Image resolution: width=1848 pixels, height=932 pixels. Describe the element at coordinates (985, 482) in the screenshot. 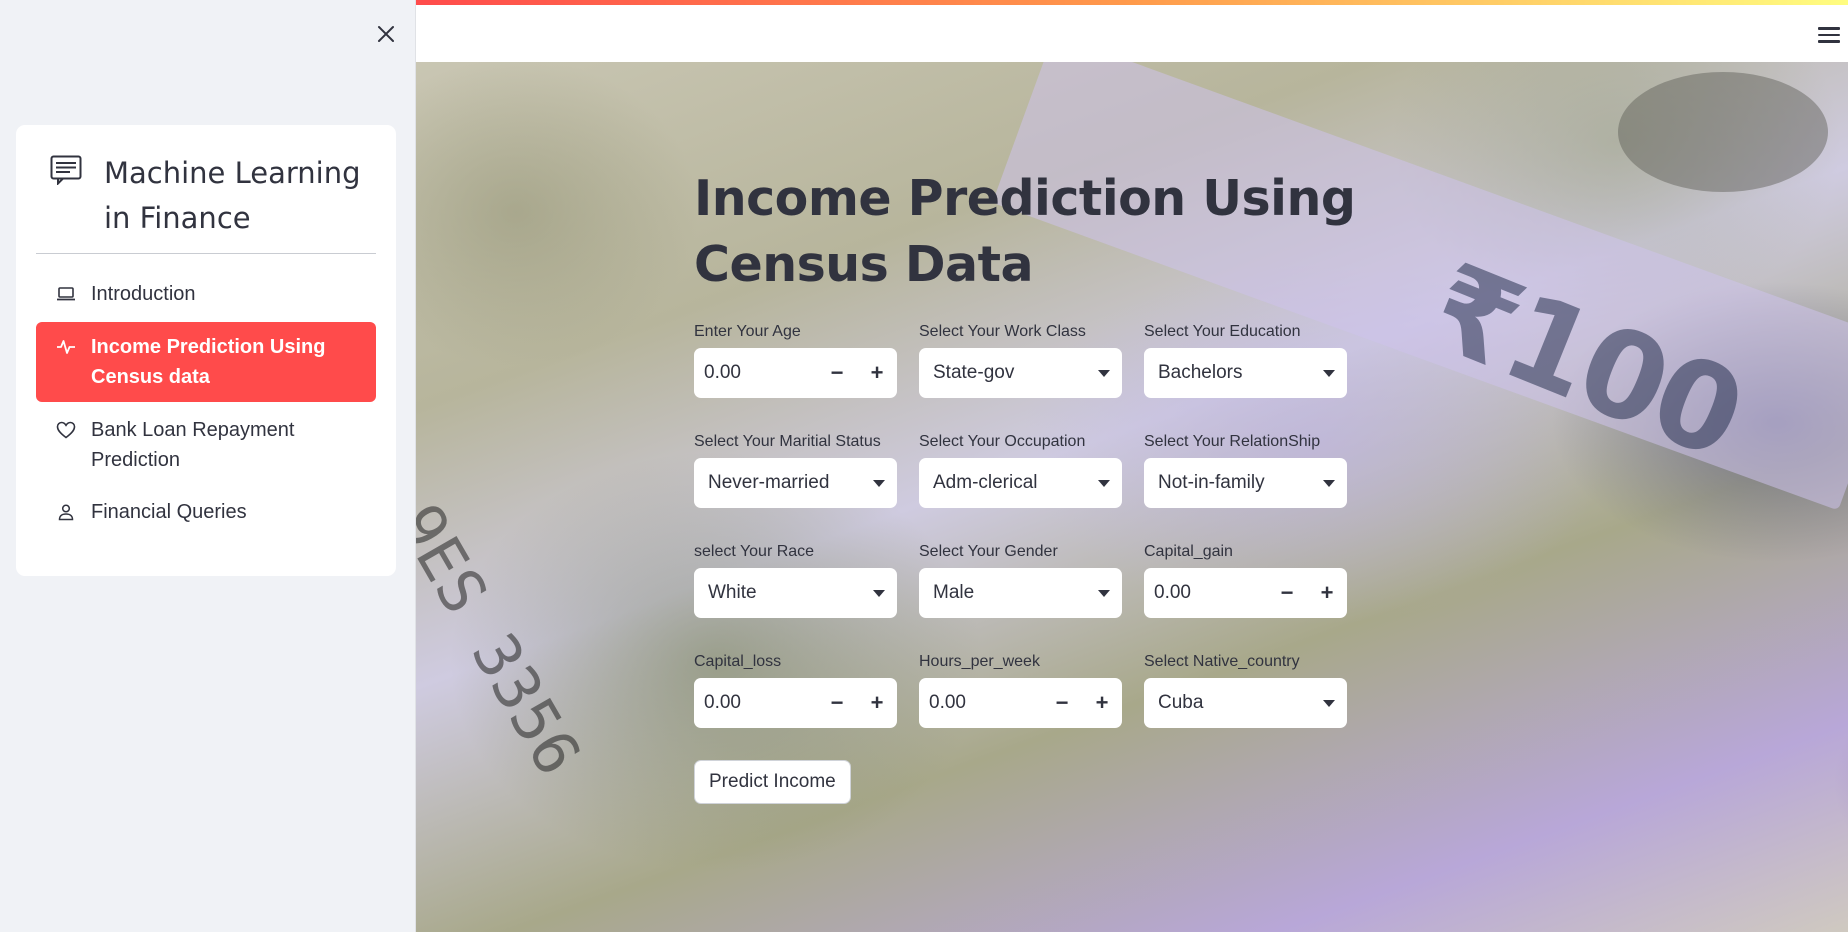

I see `select-value: Adm-clerical` at that location.